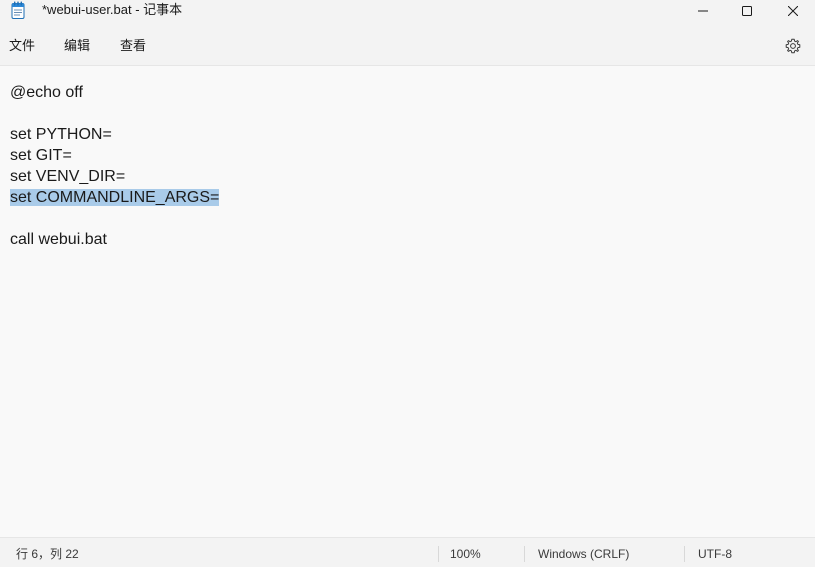 Image resolution: width=815 pixels, height=567 pixels. Describe the element at coordinates (46, 92) in the screenshot. I see `editor-line: @echo off` at that location.